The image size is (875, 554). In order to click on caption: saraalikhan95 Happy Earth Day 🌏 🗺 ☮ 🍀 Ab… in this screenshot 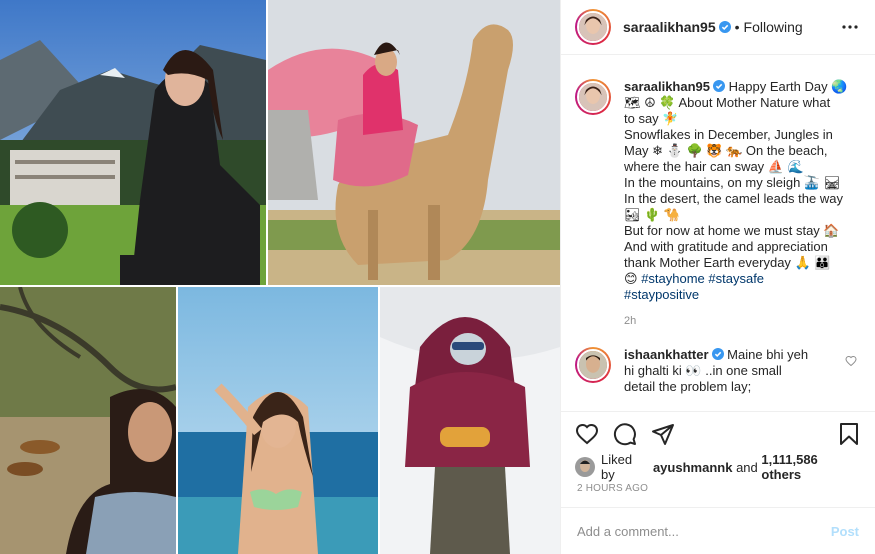, I will do `click(718, 179)`.